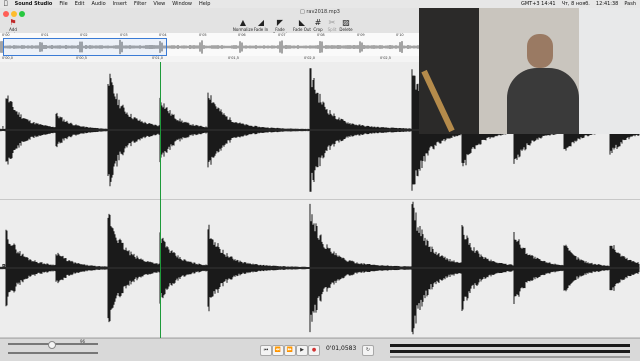 The height and width of the screenshot is (361, 640). Describe the element at coordinates (280, 22) in the screenshot. I see `fade-special-icon: ◤` at that location.